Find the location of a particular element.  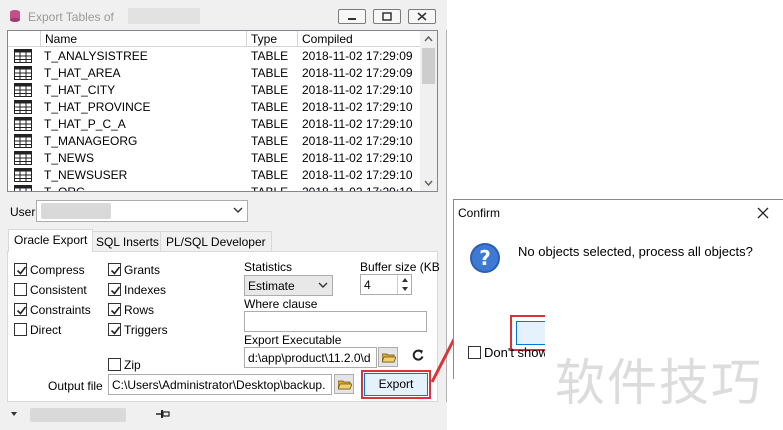

direct-checkbox-box is located at coordinates (20, 329).